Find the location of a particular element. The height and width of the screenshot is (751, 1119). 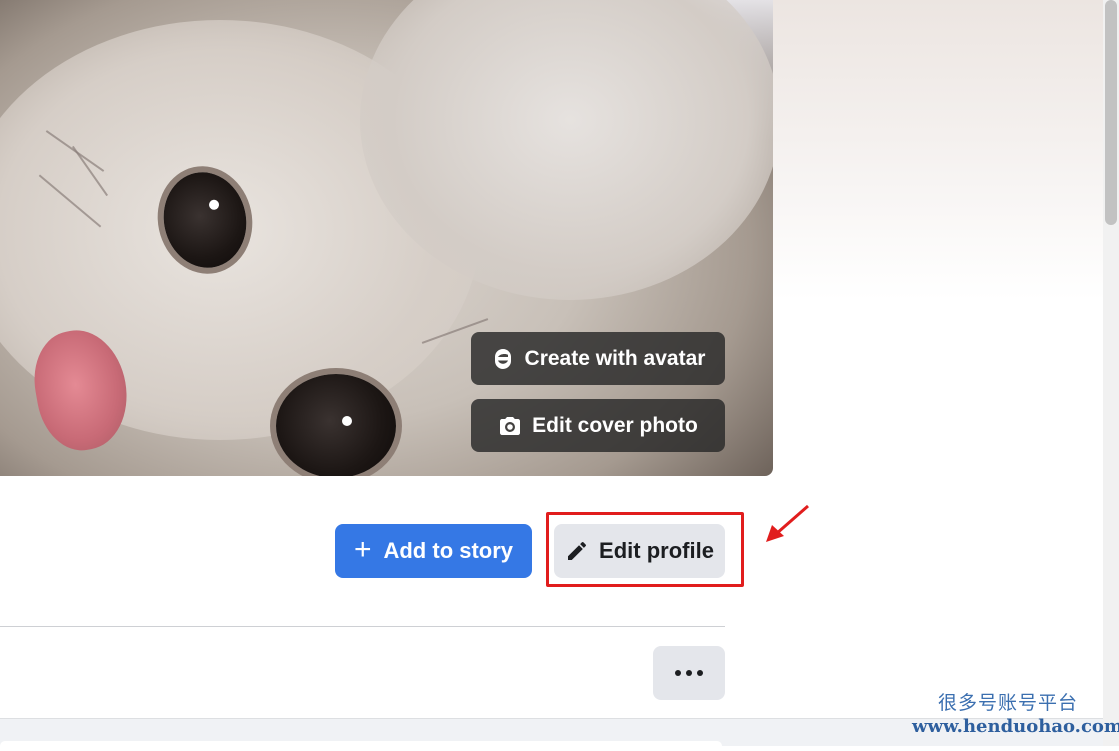

edit-cover-photo-button: Edit cover photo is located at coordinates (598, 425).